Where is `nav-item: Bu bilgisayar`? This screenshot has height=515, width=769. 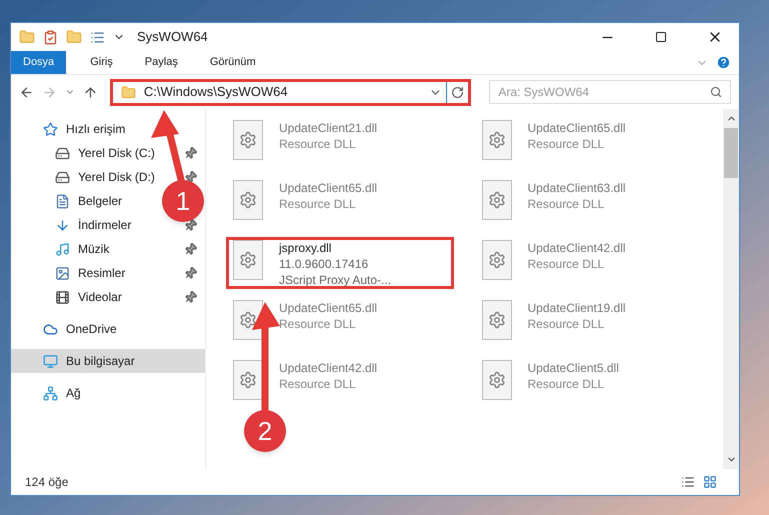
nav-item: Bu bilgisayar is located at coordinates (108, 361).